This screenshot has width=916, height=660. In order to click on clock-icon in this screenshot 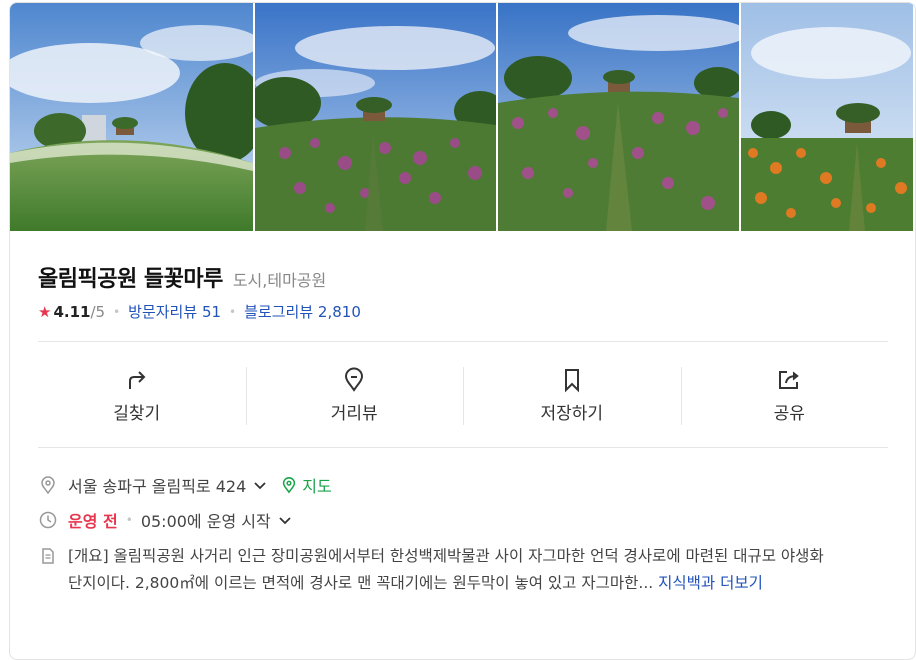, I will do `click(48, 520)`.